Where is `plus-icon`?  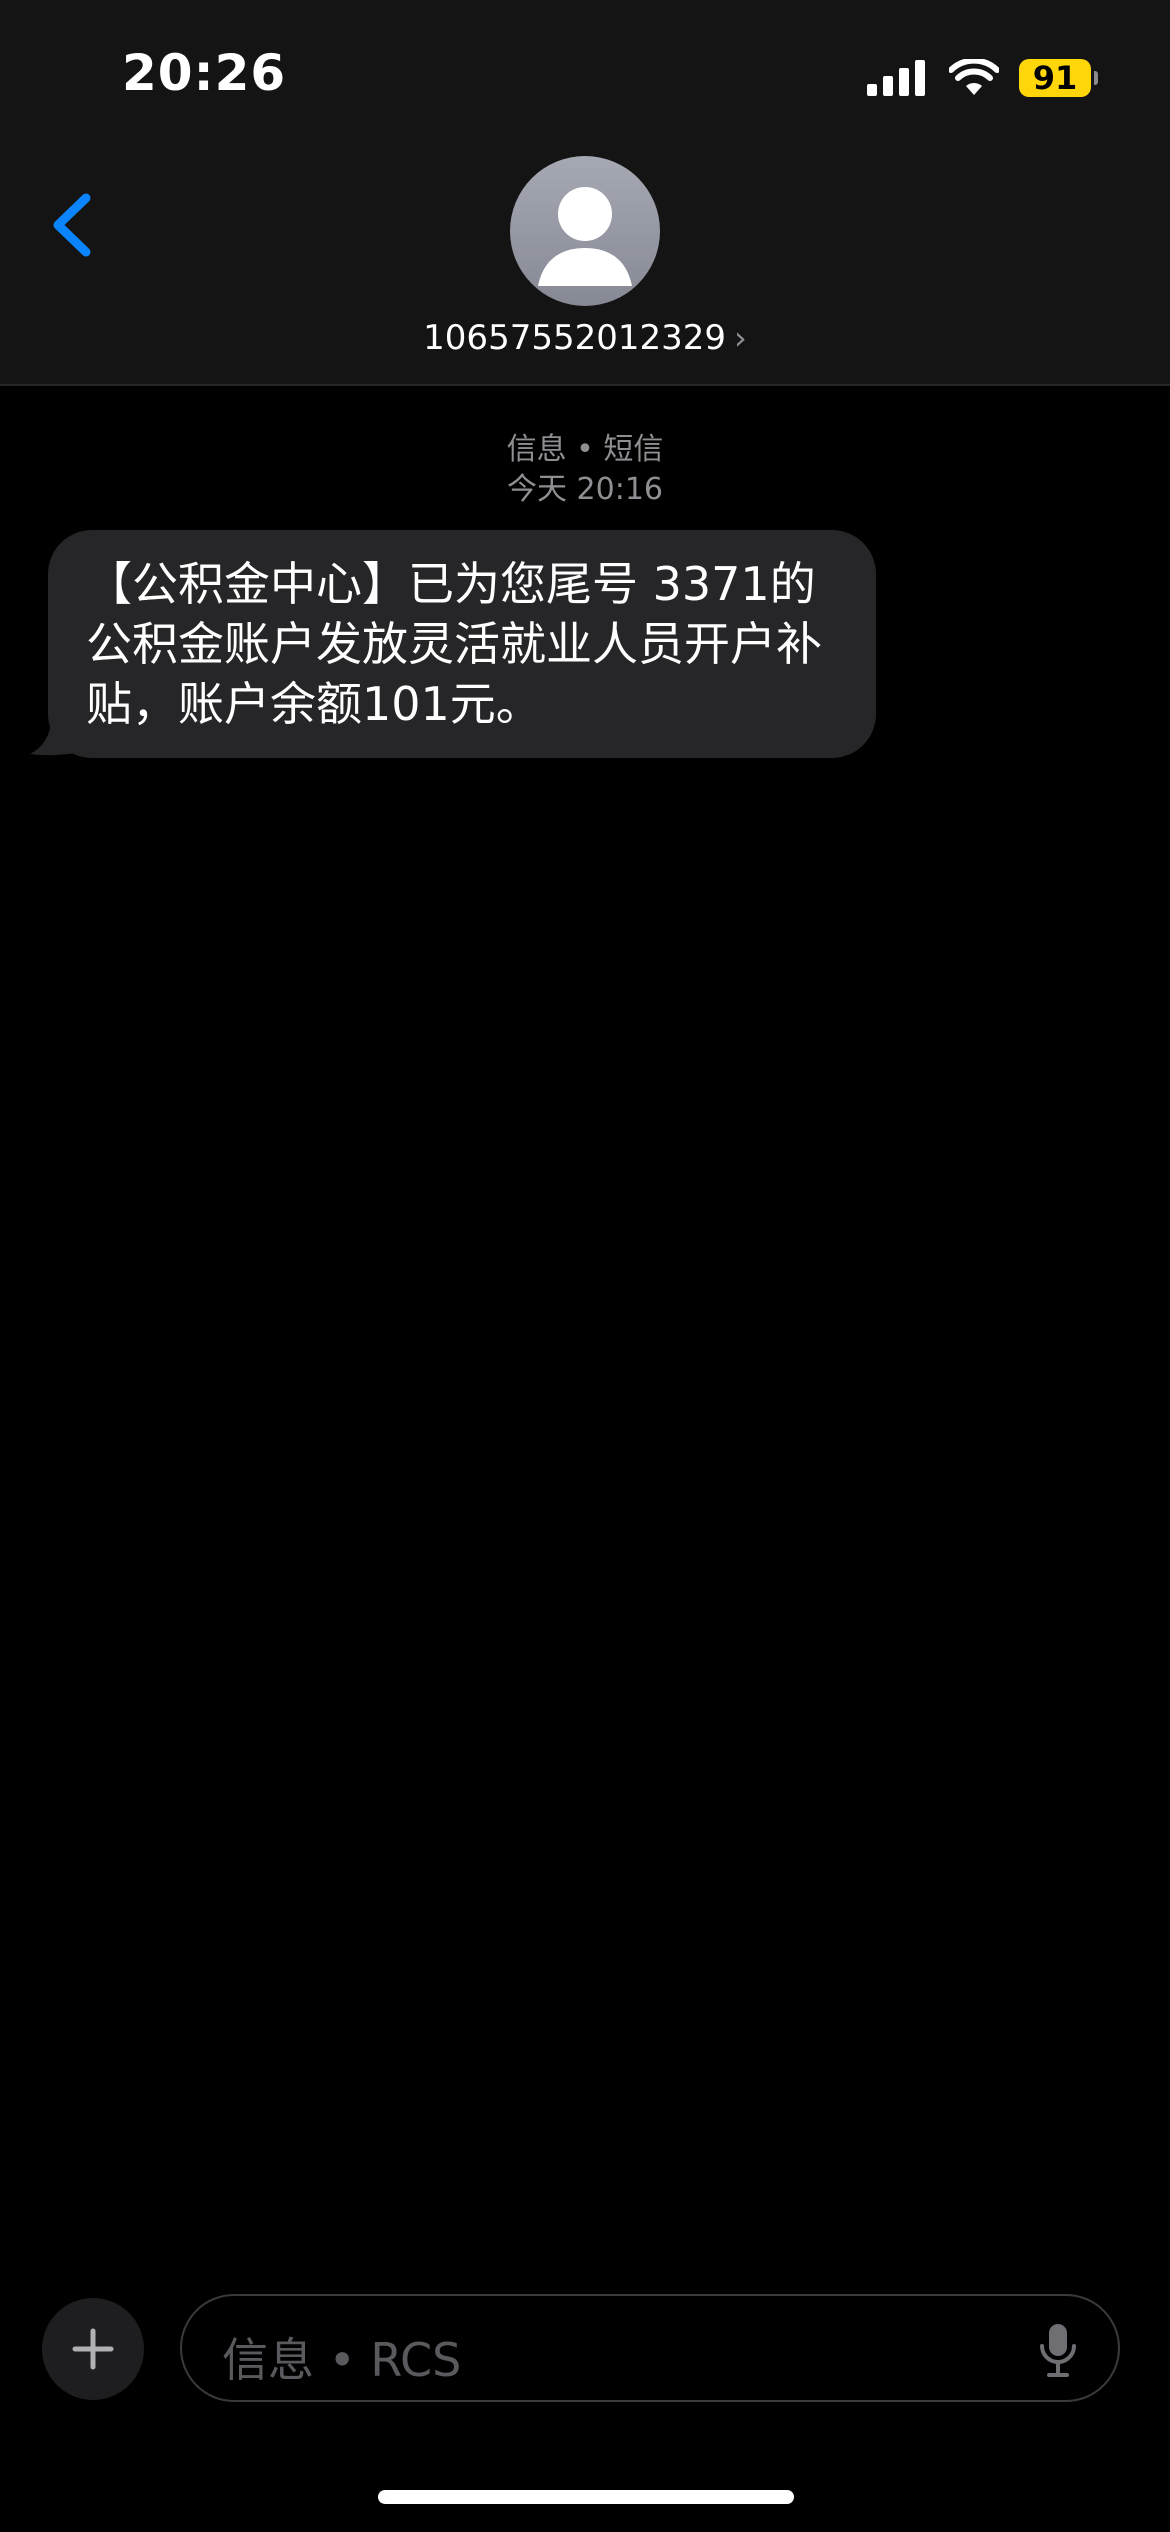 plus-icon is located at coordinates (93, 2349).